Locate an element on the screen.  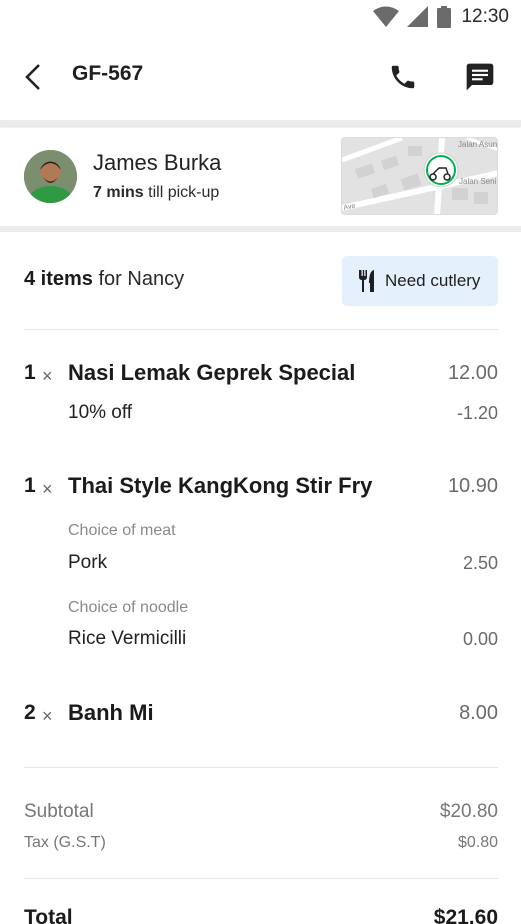
items-count-number: 4 items is located at coordinates (58, 279).